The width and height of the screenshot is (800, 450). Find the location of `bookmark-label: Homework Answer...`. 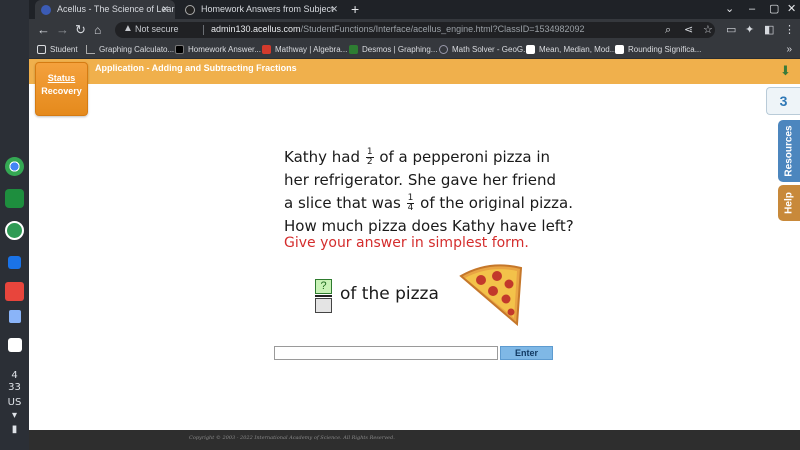

bookmark-label: Homework Answer... is located at coordinates (224, 49).